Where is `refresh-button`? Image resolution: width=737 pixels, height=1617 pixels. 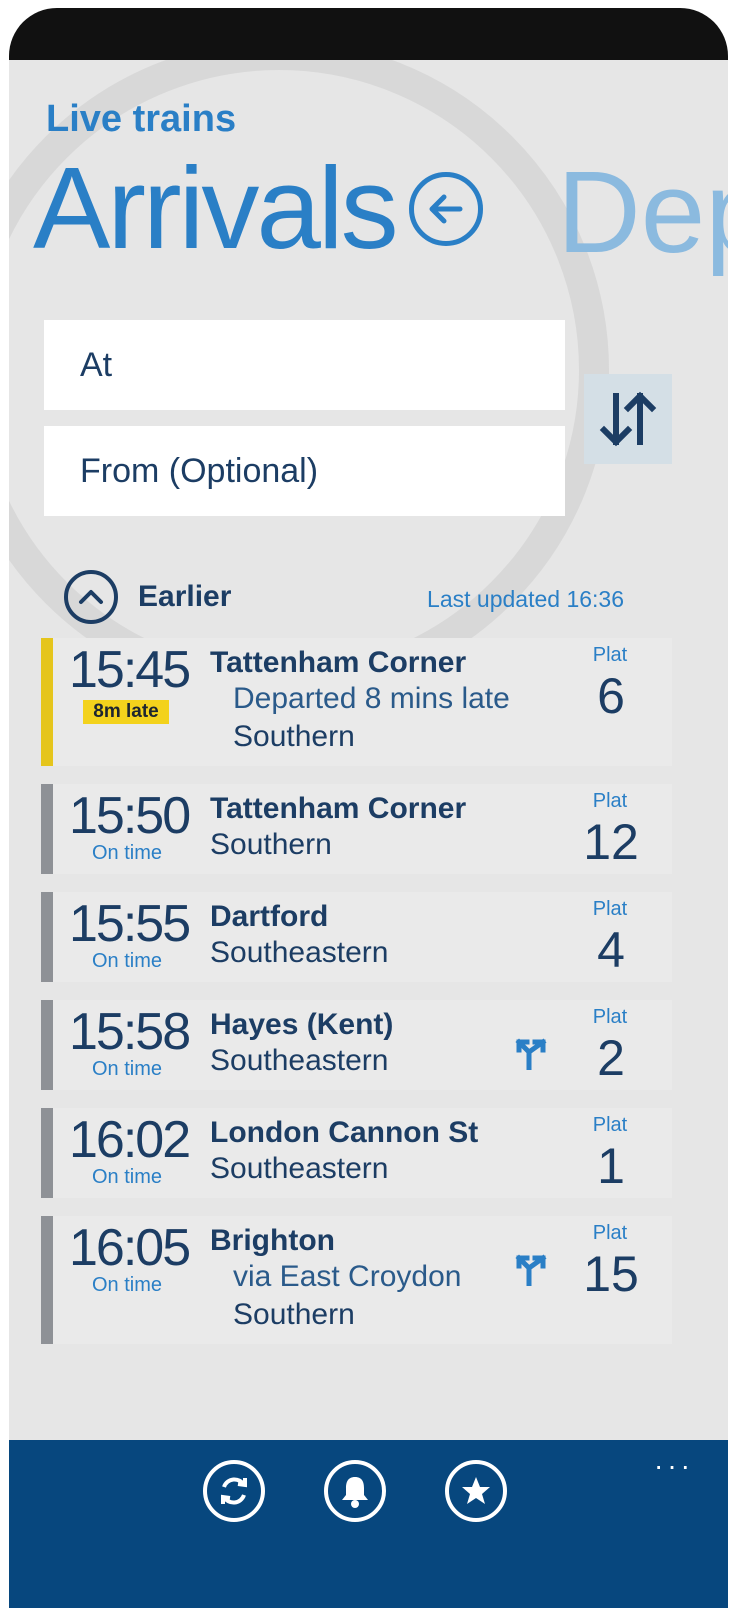
refresh-button is located at coordinates (234, 1491).